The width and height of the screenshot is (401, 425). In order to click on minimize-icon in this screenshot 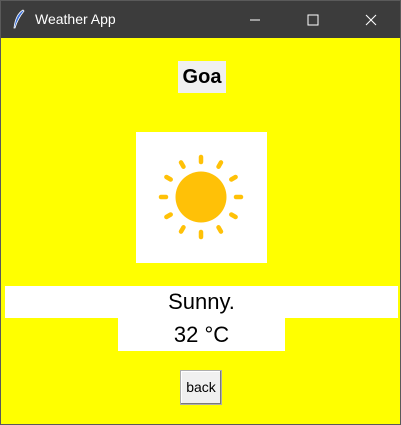, I will do `click(255, 19)`.